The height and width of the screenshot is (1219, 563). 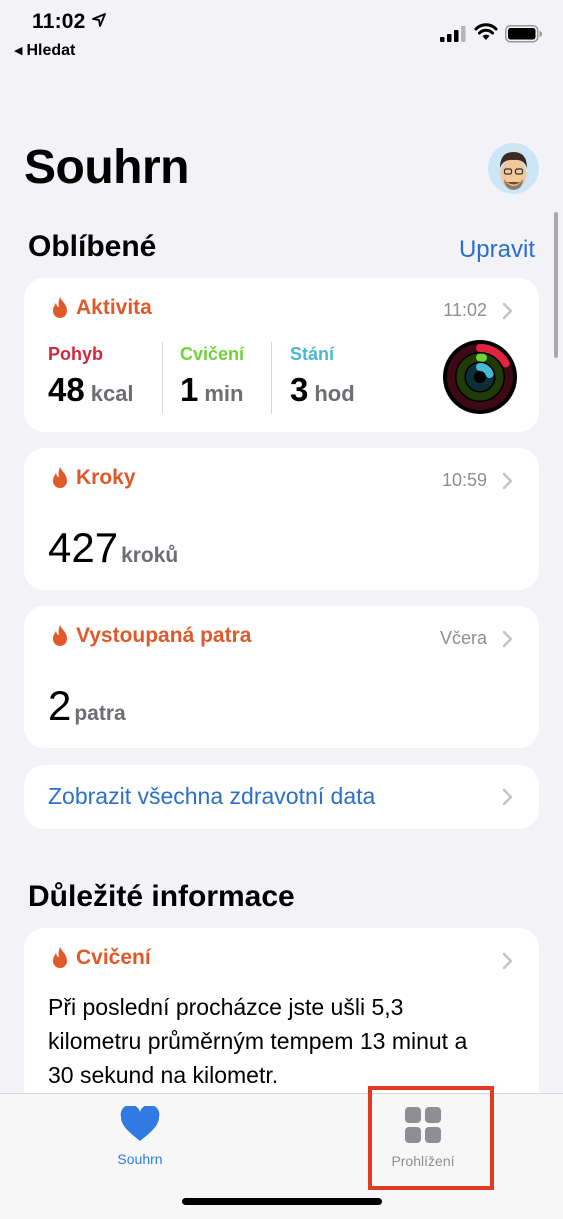 What do you see at coordinates (464, 480) in the screenshot?
I see `steps-time: 10:59` at bounding box center [464, 480].